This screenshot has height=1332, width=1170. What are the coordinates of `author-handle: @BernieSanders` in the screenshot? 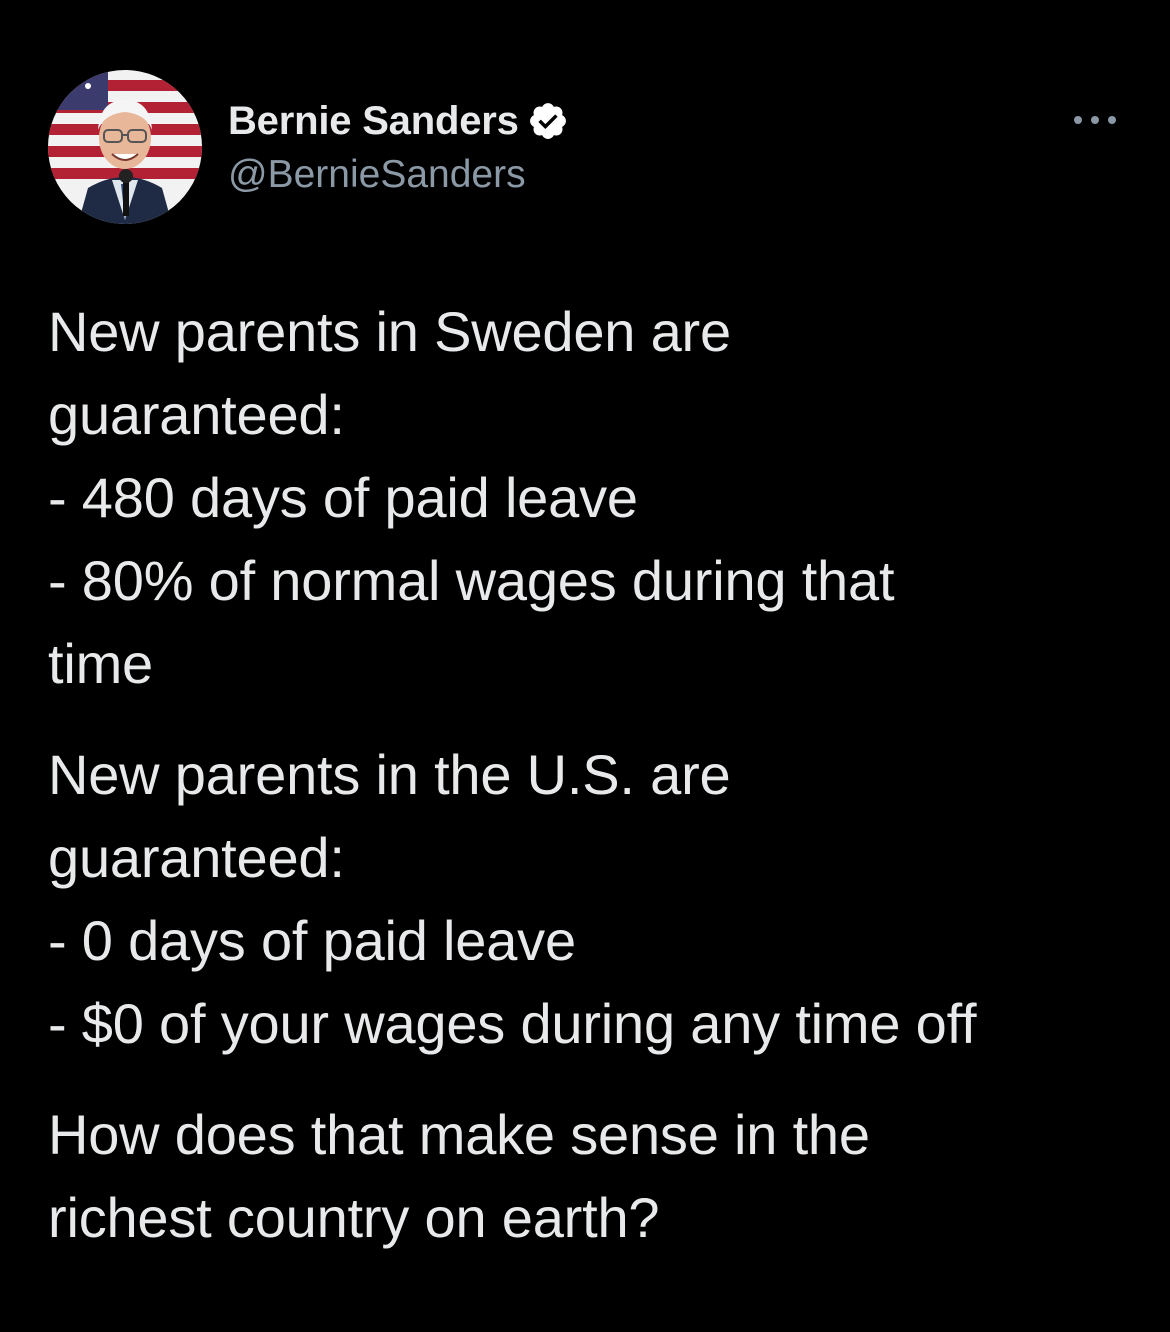 It's located at (377, 175).